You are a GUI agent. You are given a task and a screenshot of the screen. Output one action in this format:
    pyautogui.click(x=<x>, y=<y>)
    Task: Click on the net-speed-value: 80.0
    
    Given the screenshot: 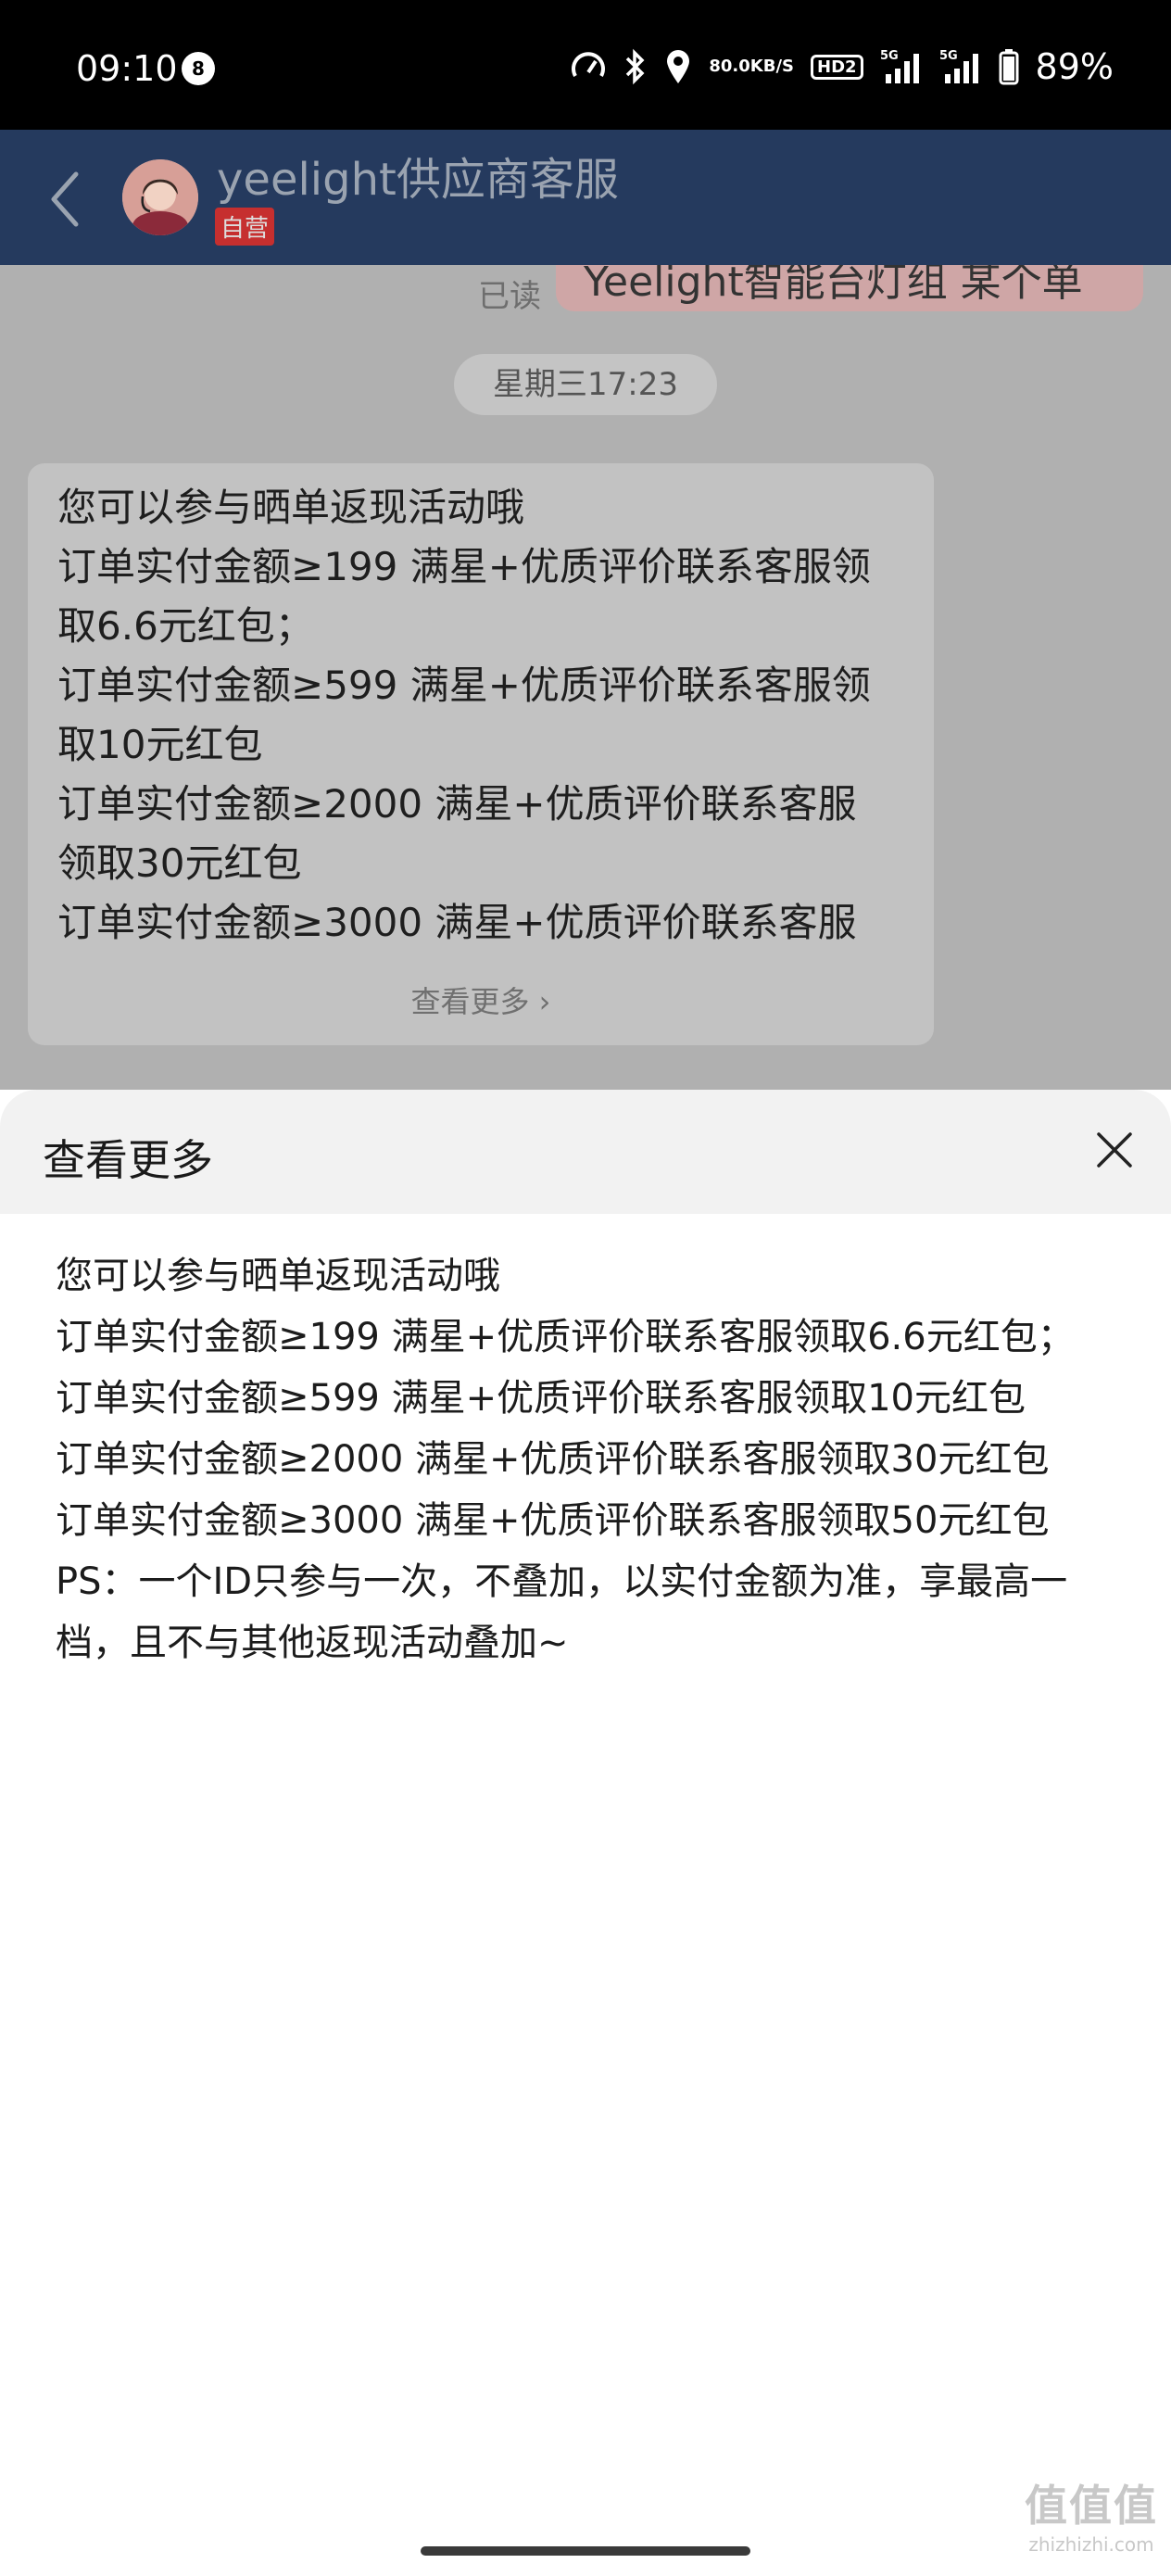 What is the action you would take?
    pyautogui.click(x=730, y=66)
    